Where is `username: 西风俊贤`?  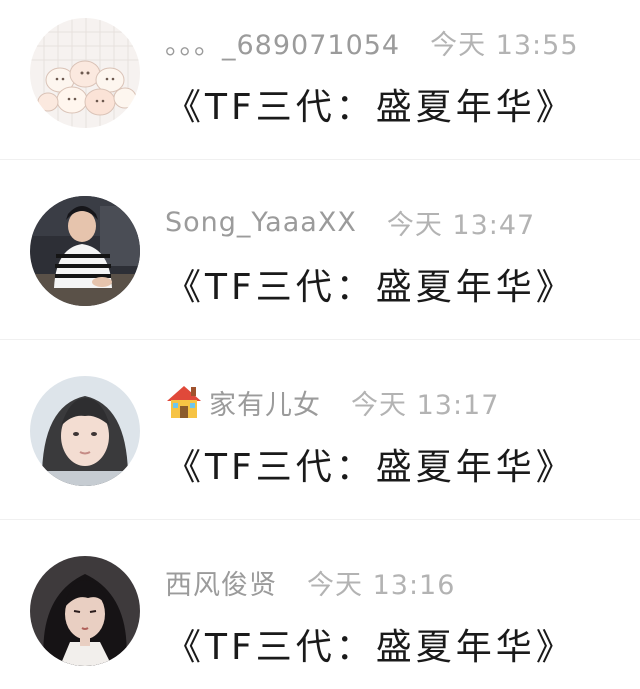
username: 西风俊贤 is located at coordinates (221, 582).